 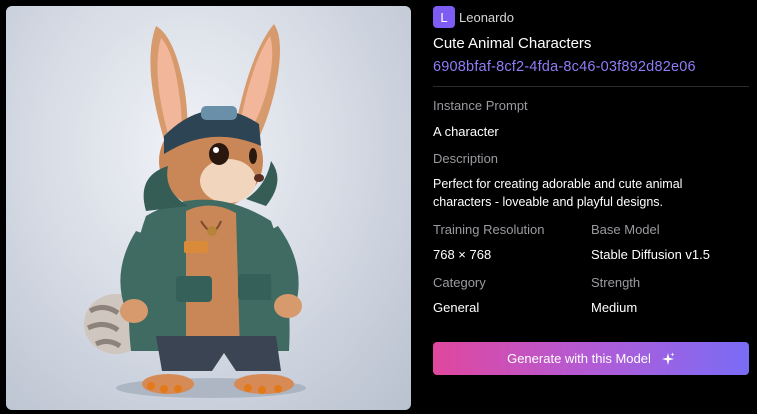 What do you see at coordinates (466, 158) in the screenshot?
I see `description-label: Description` at bounding box center [466, 158].